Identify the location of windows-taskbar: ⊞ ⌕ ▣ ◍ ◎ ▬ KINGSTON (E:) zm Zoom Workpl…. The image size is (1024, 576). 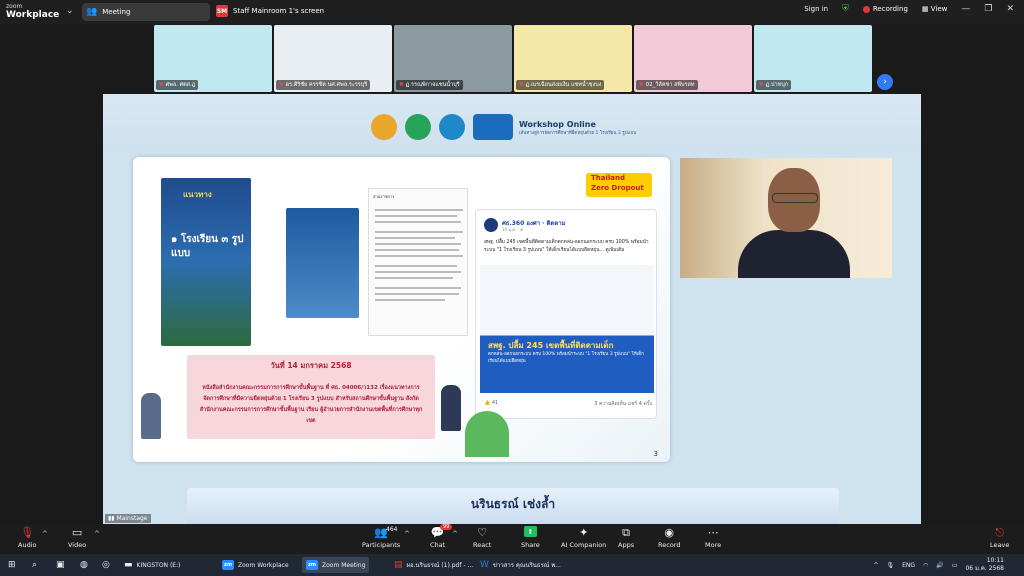
(512, 565).